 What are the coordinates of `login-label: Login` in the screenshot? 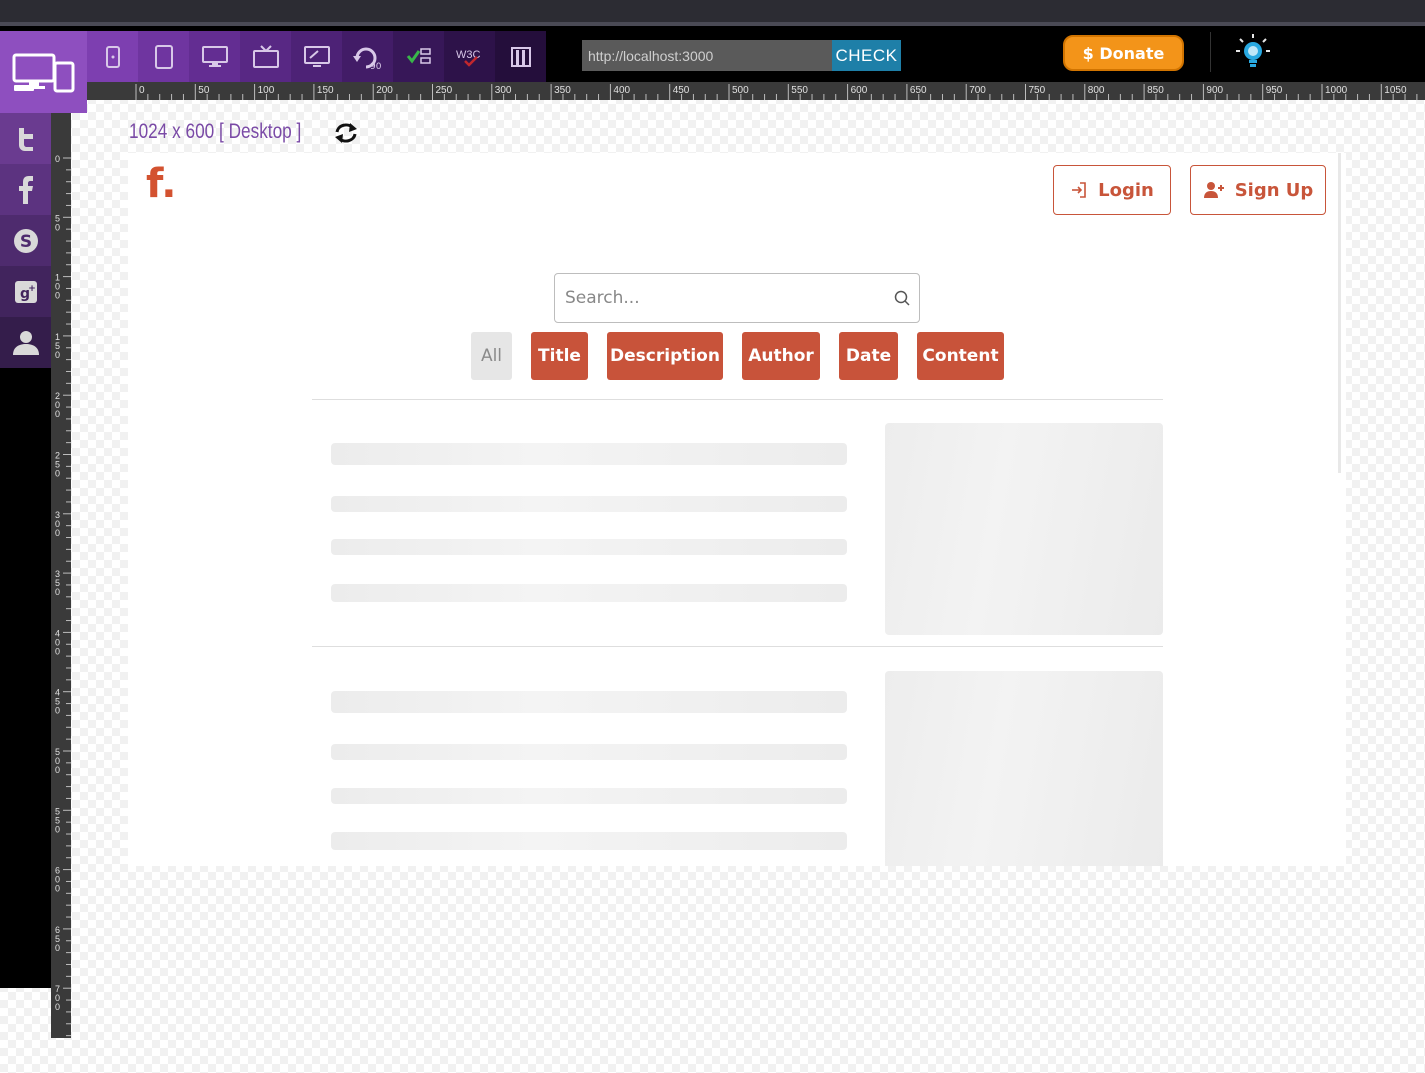 It's located at (1126, 190).